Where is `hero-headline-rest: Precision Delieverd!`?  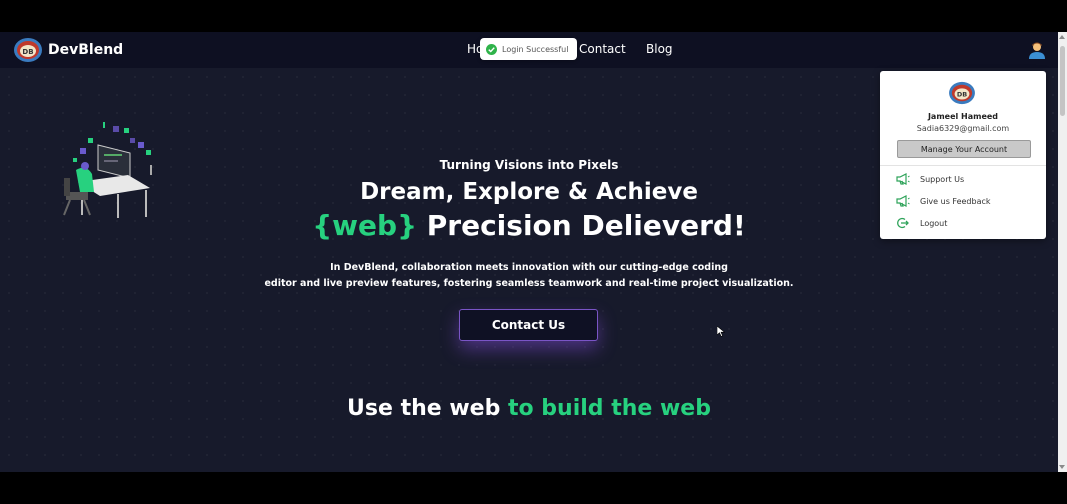
hero-headline-rest: Precision Delieverd! is located at coordinates (581, 225).